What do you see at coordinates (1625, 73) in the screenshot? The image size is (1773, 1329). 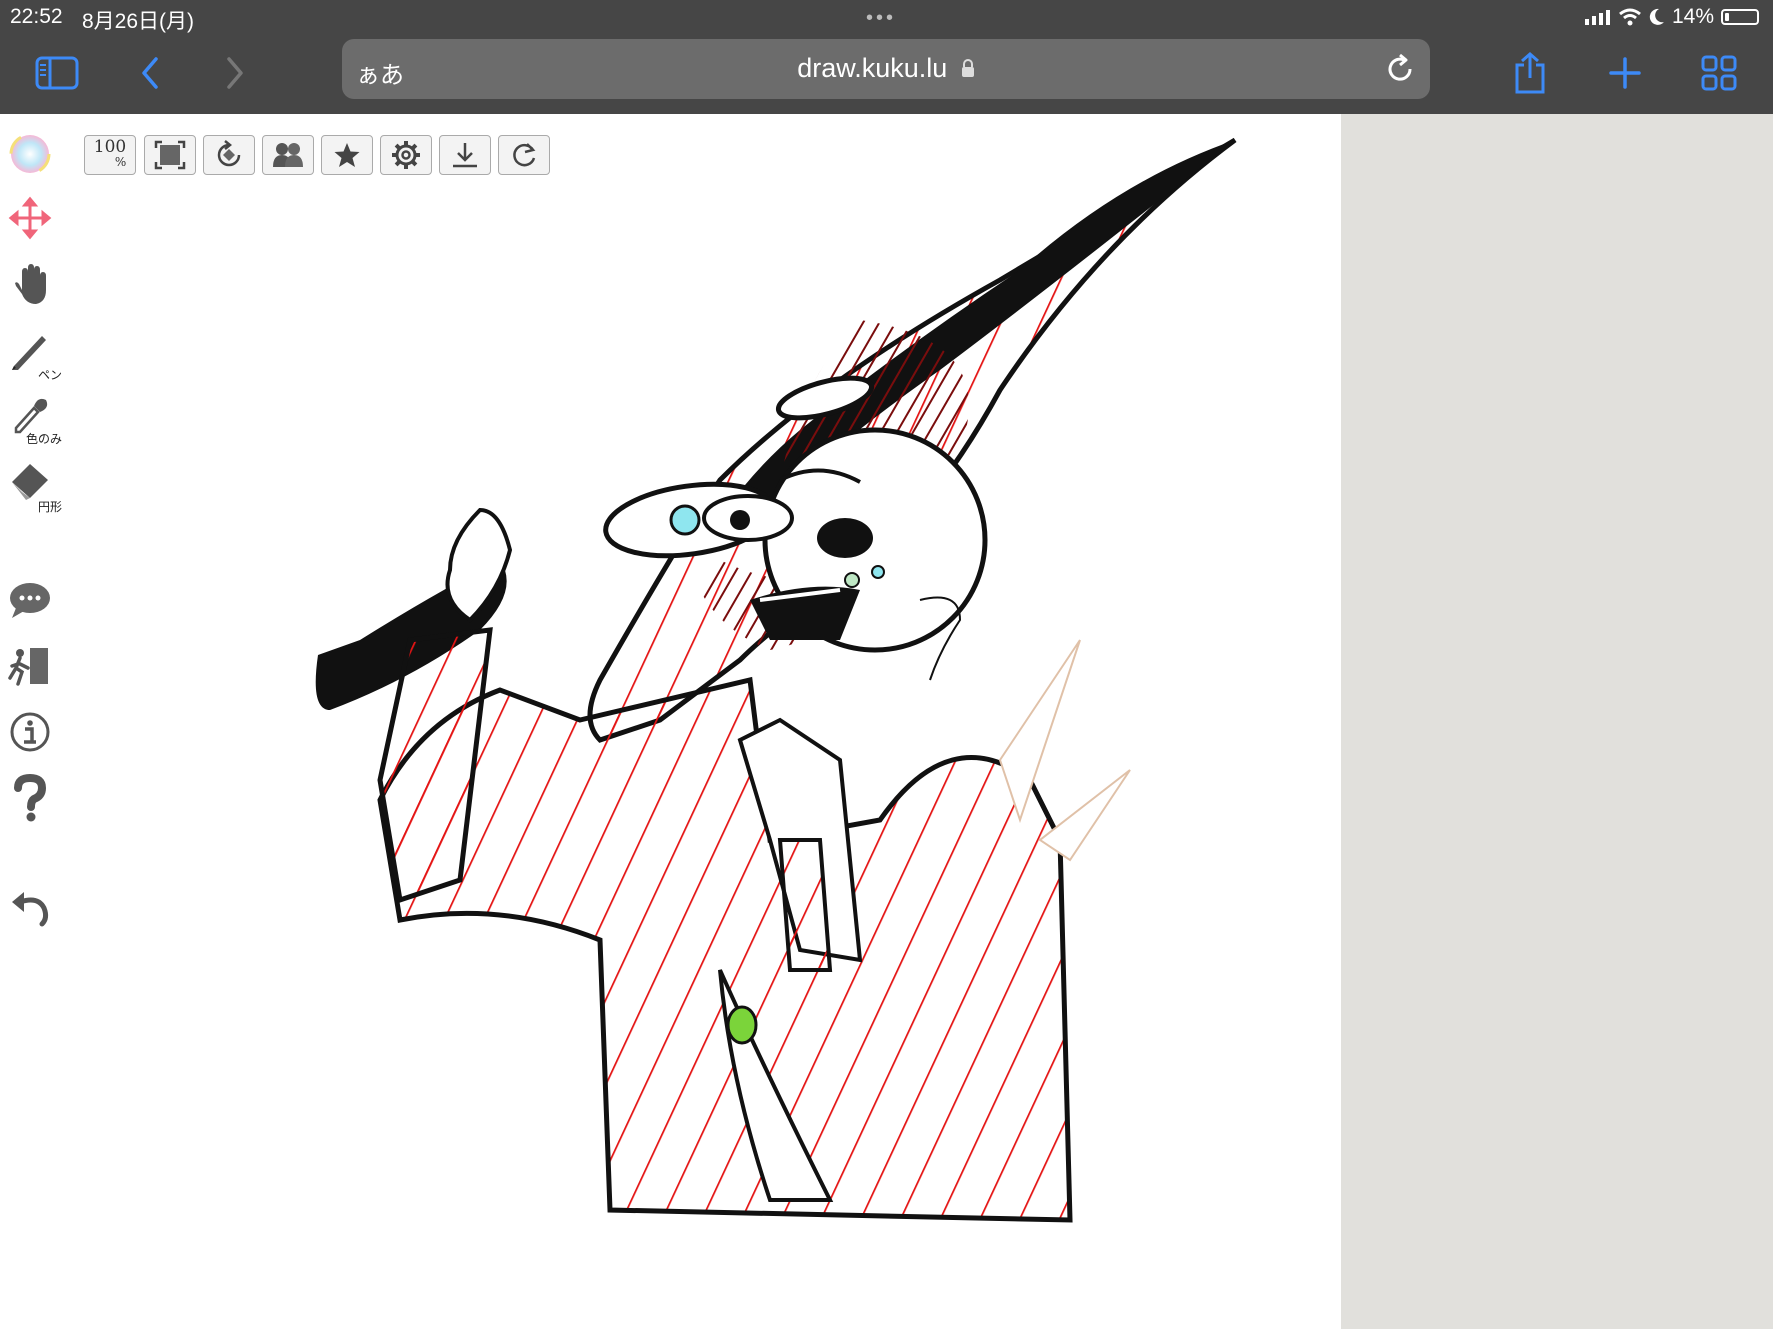 I see `new-tab-icon` at bounding box center [1625, 73].